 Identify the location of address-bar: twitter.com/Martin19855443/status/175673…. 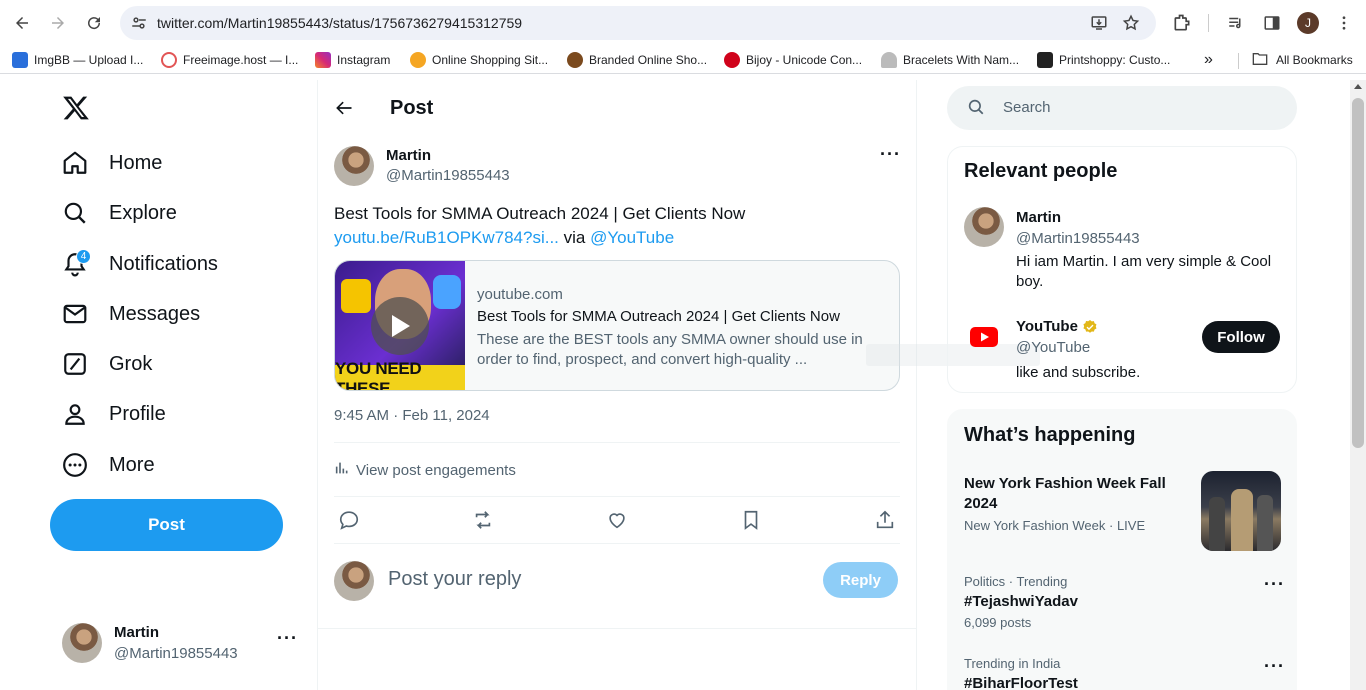
(638, 23).